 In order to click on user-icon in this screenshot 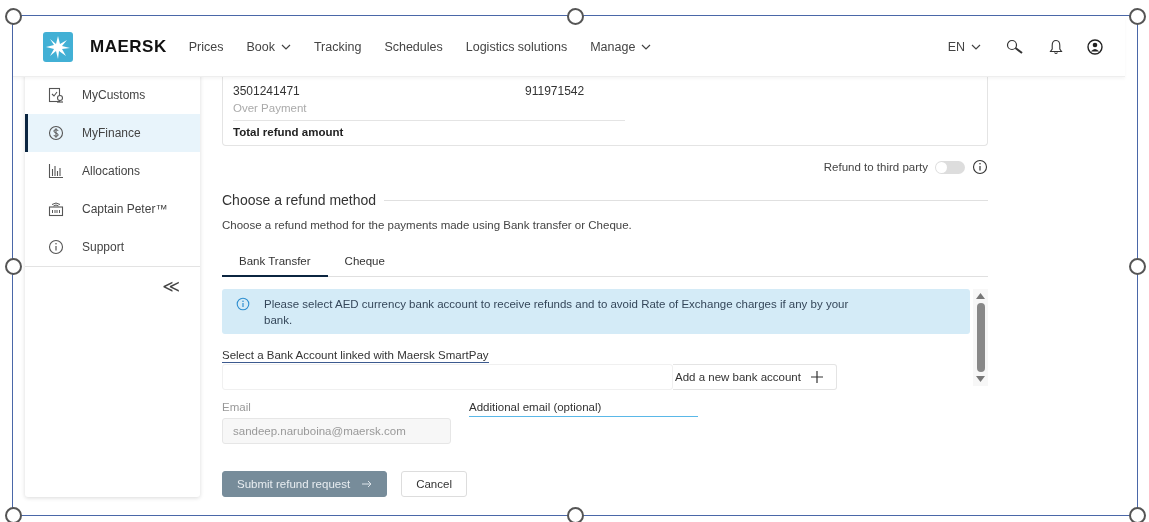, I will do `click(1095, 46)`.